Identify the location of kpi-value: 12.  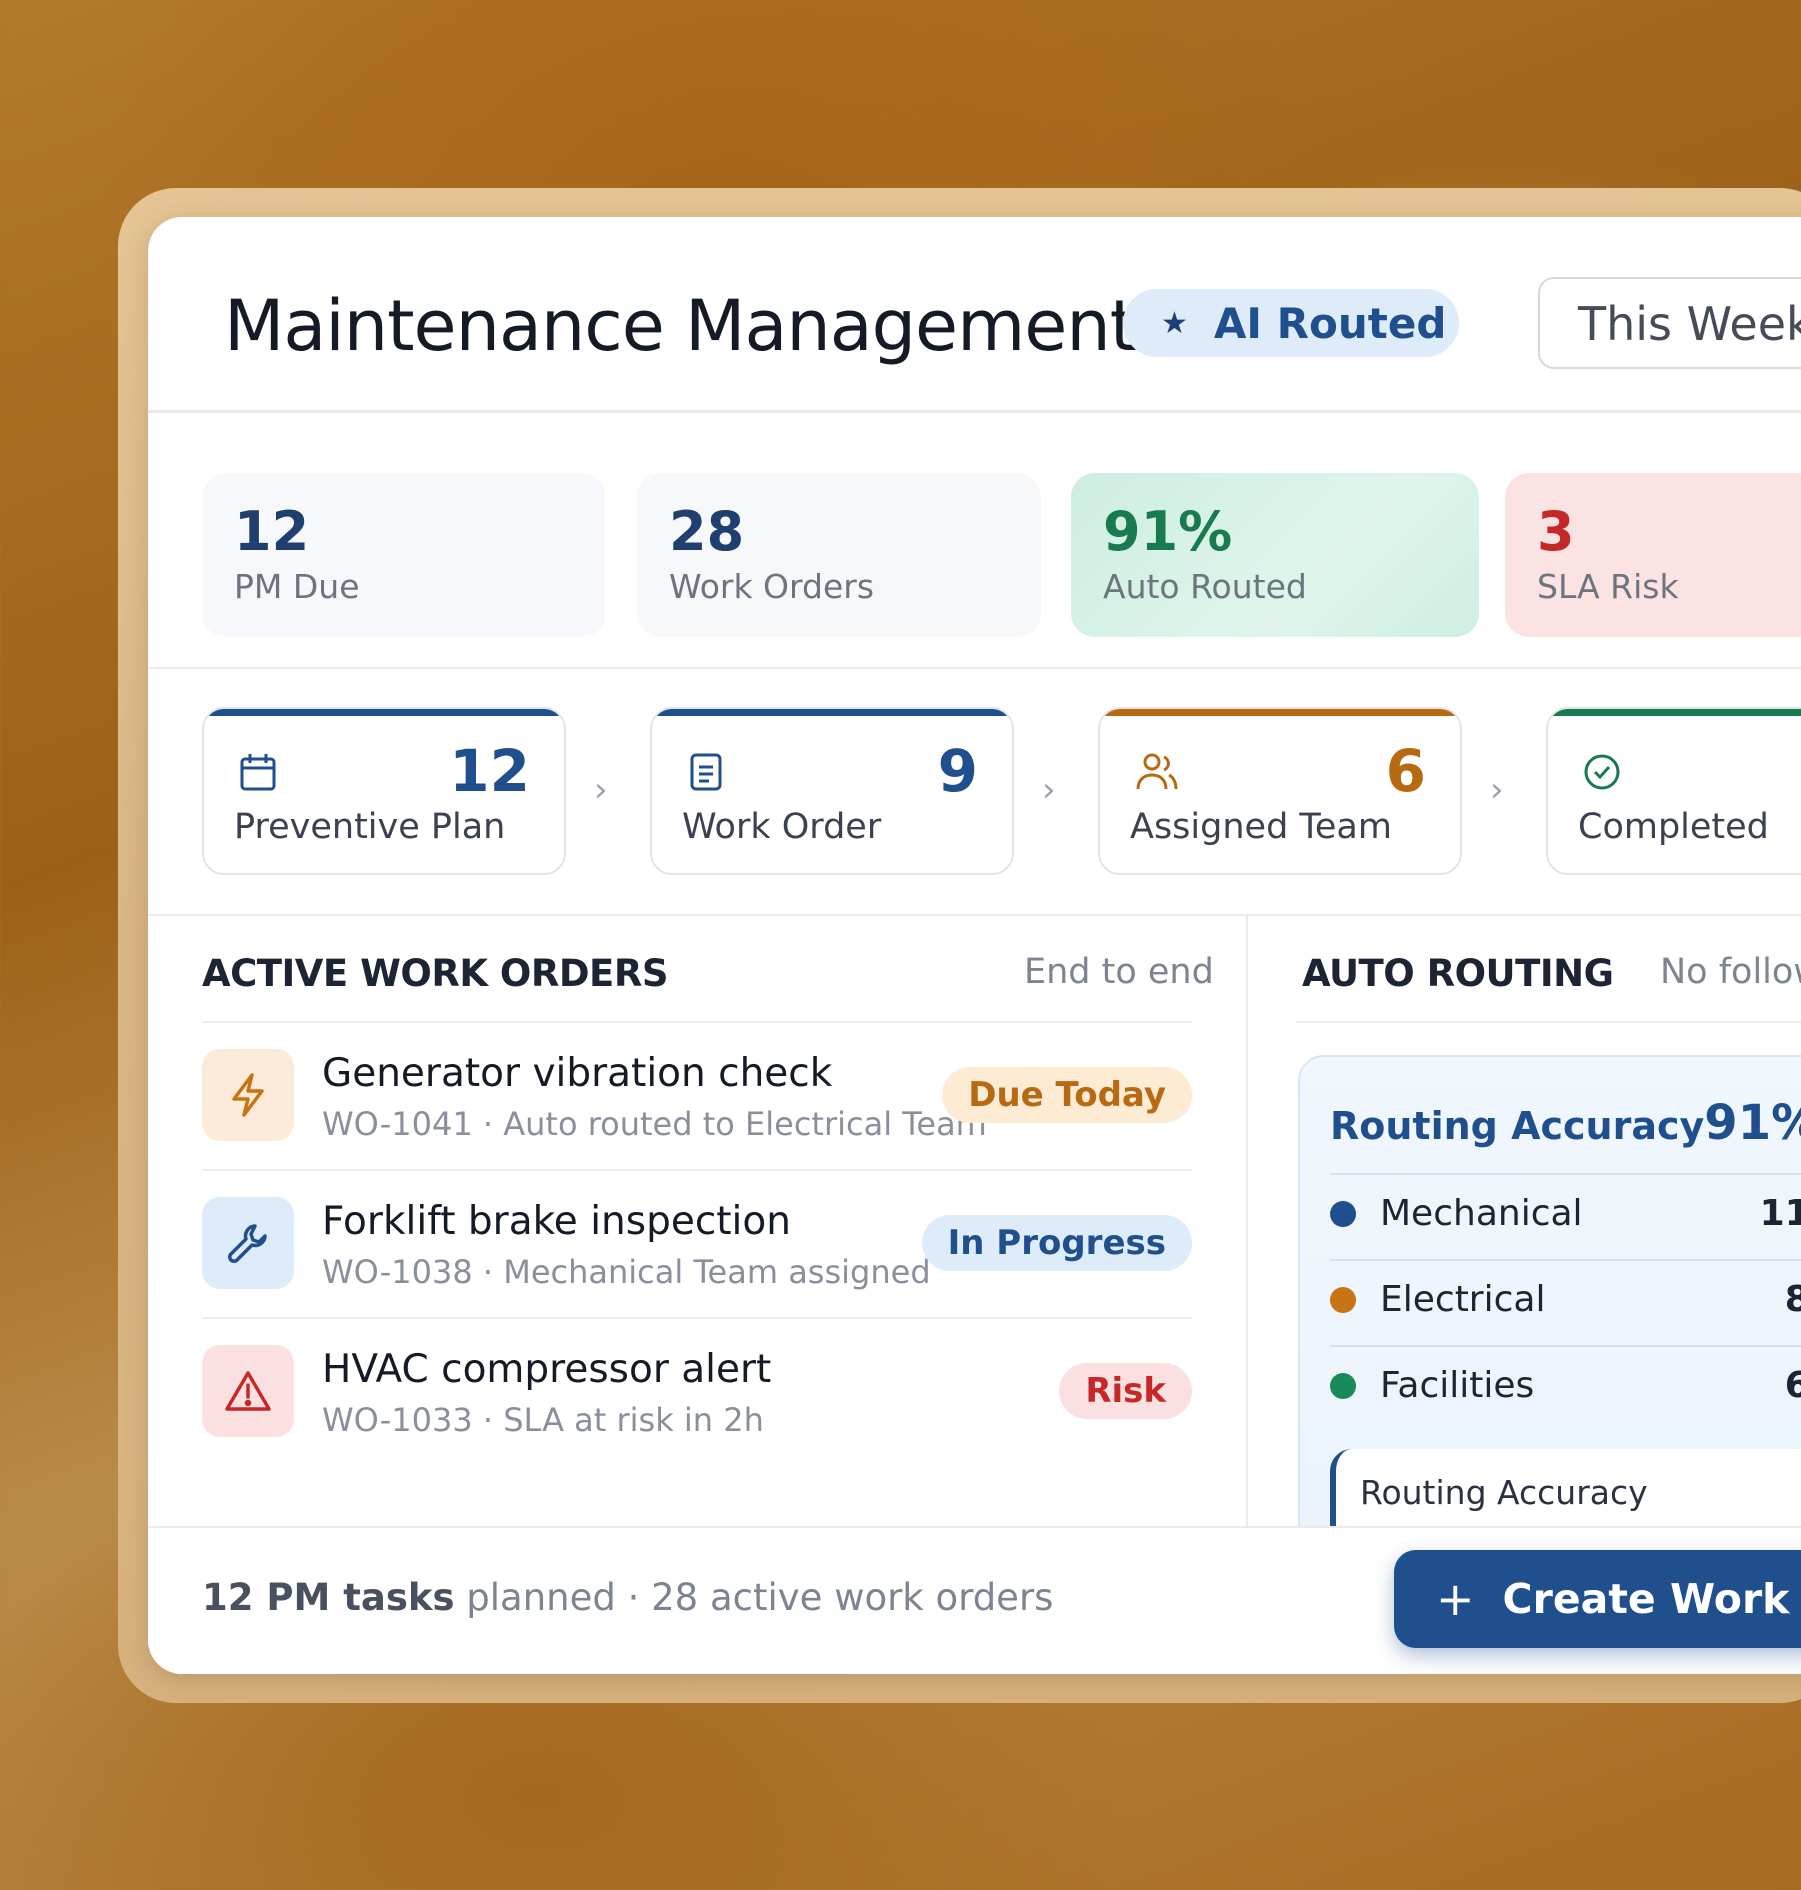
(272, 531).